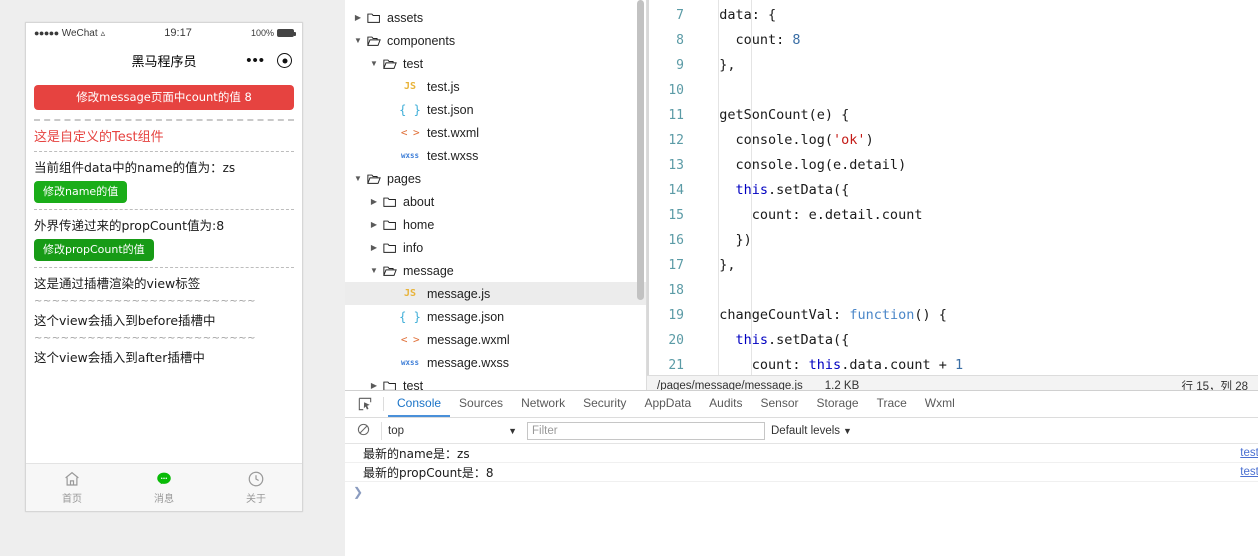  I want to click on folder-open-icon, so click(390, 64).